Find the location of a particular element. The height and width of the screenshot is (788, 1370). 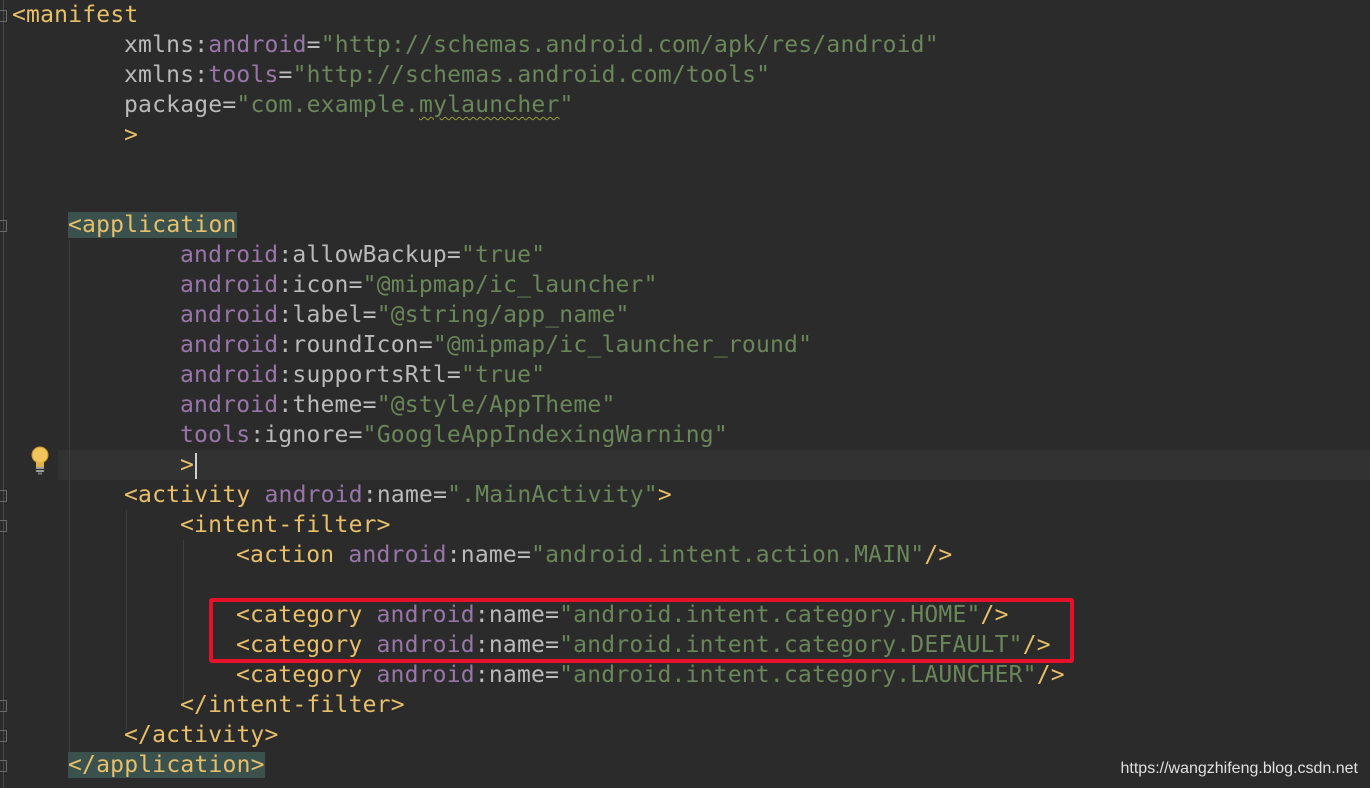

code-line: android:supportsRtl="true" is located at coordinates (362, 375).